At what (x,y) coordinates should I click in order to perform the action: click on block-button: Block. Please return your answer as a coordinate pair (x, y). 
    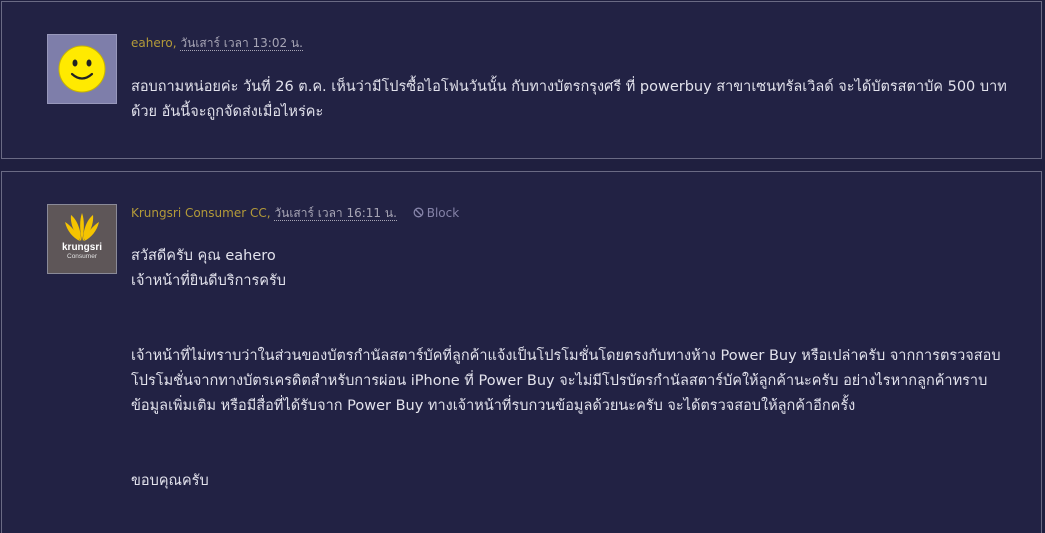
    Looking at the image, I should click on (436, 213).